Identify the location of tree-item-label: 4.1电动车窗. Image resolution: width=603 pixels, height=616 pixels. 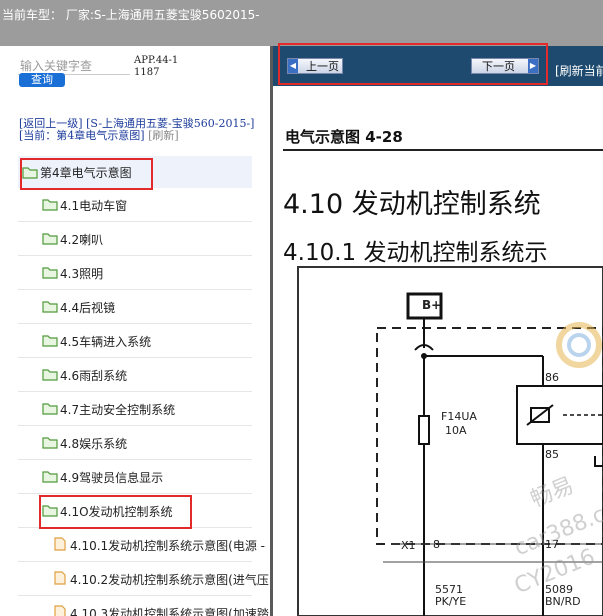
(94, 206).